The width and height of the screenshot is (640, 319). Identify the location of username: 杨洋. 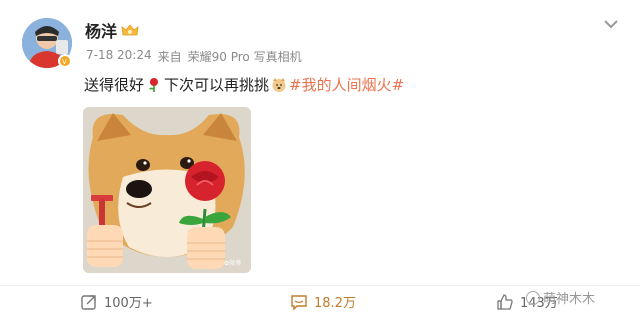
(101, 30).